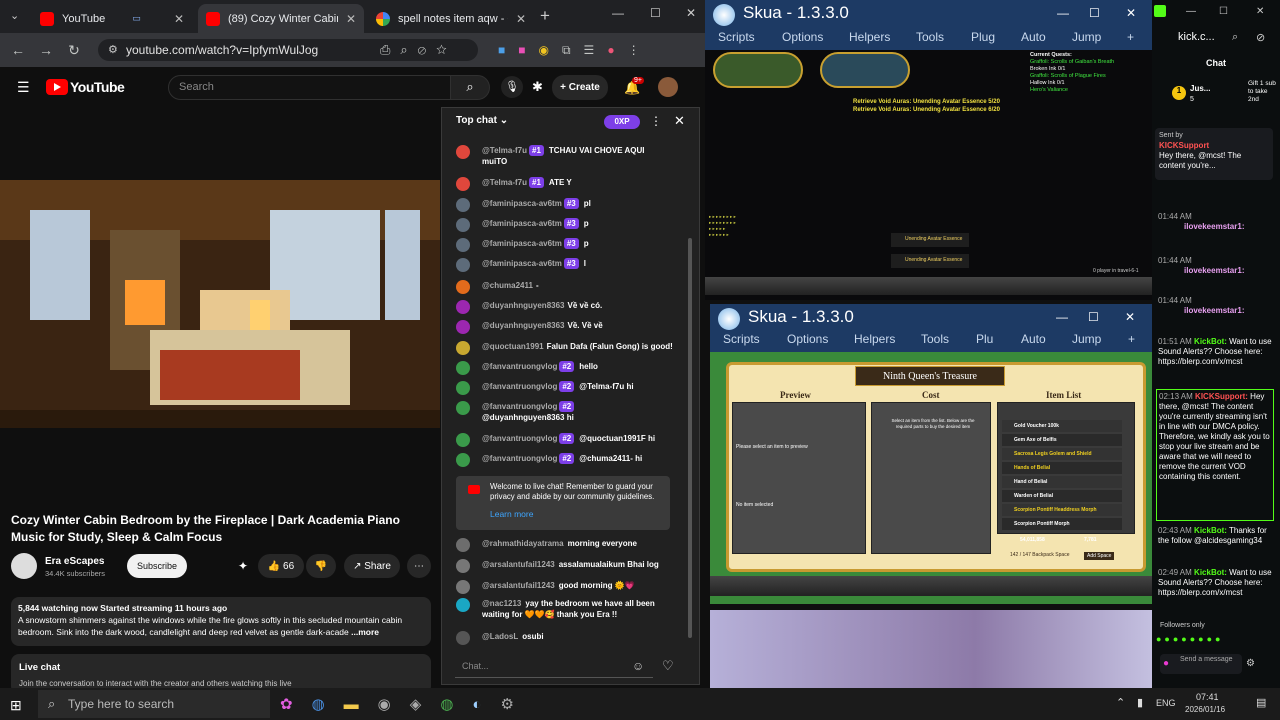 The image size is (1280, 720). Describe the element at coordinates (74, 50) in the screenshot. I see `reload-icon: ↻` at that location.